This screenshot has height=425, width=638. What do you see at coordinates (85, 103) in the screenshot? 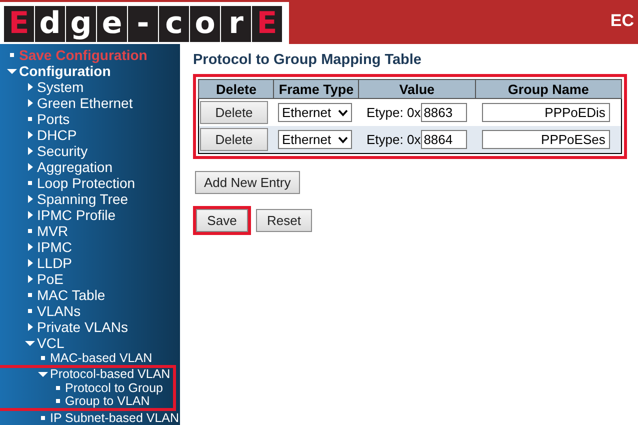
I see `menu-item: Green Ethernet` at bounding box center [85, 103].